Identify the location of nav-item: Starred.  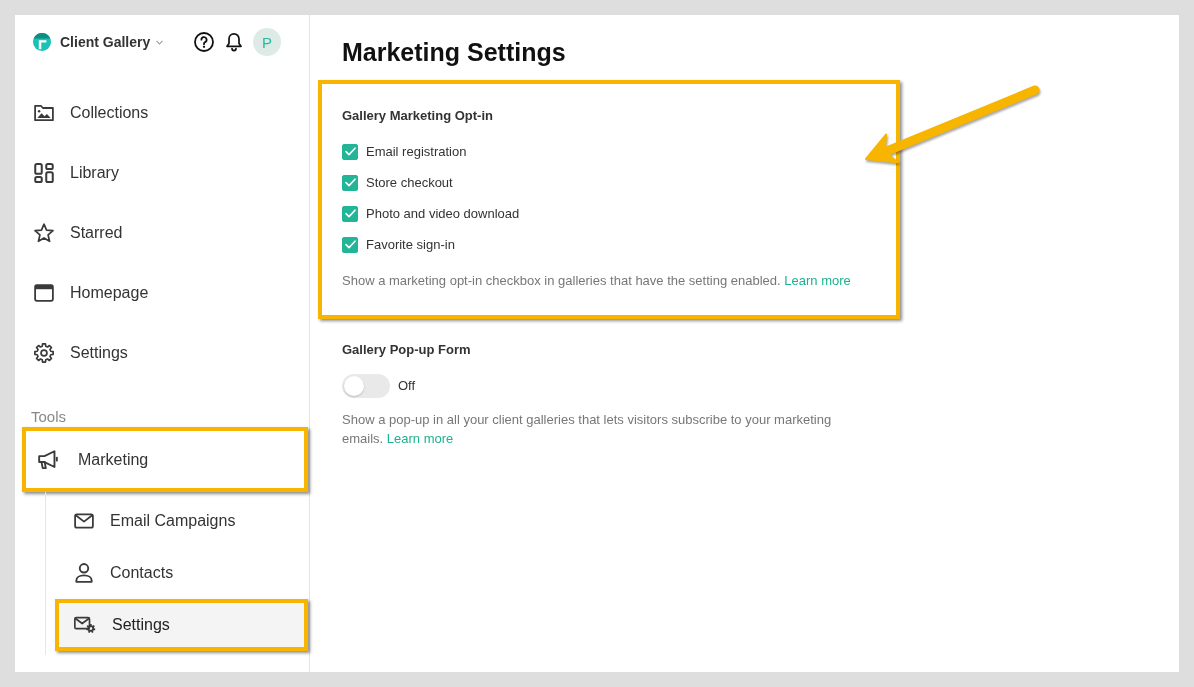
(162, 233).